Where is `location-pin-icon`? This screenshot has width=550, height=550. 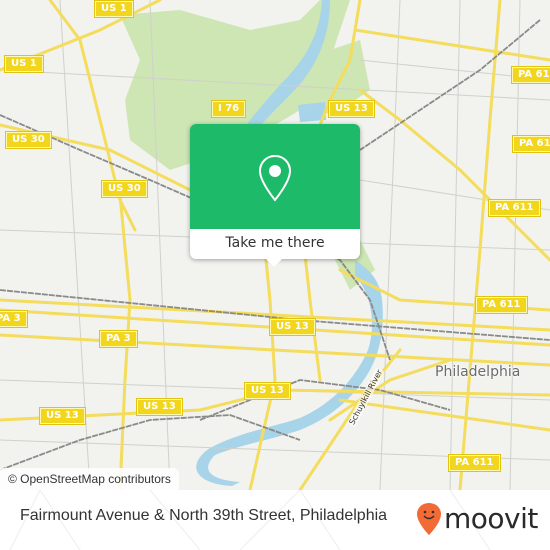 location-pin-icon is located at coordinates (275, 178).